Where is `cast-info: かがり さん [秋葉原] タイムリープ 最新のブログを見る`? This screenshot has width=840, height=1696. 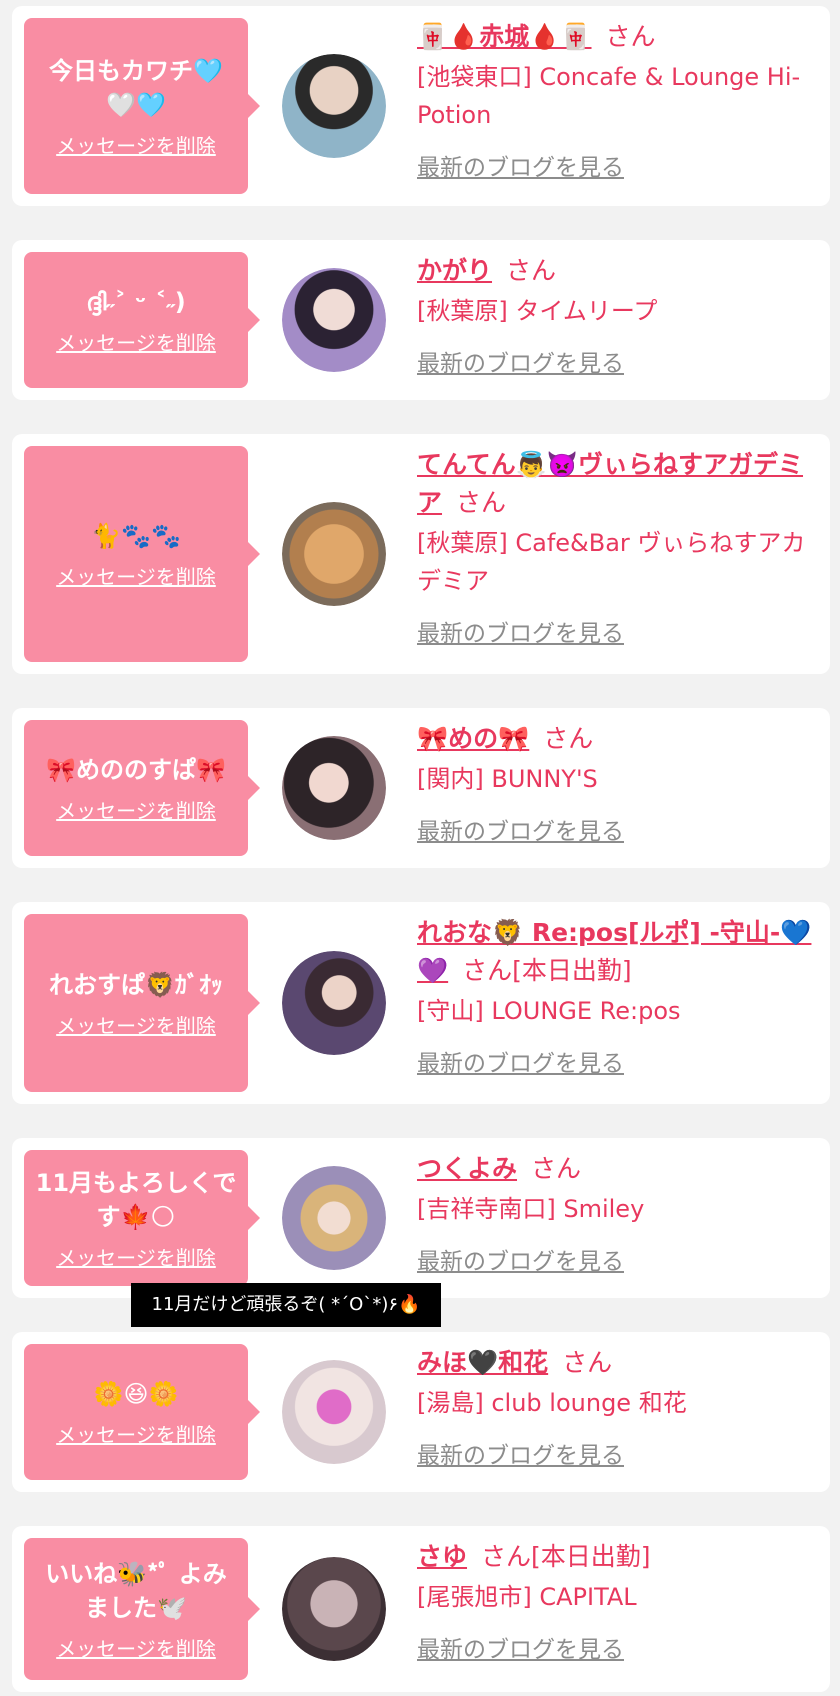
cast-info: かがり さん [秋葉原] タイムリープ 最新のブログを見る is located at coordinates (619, 315).